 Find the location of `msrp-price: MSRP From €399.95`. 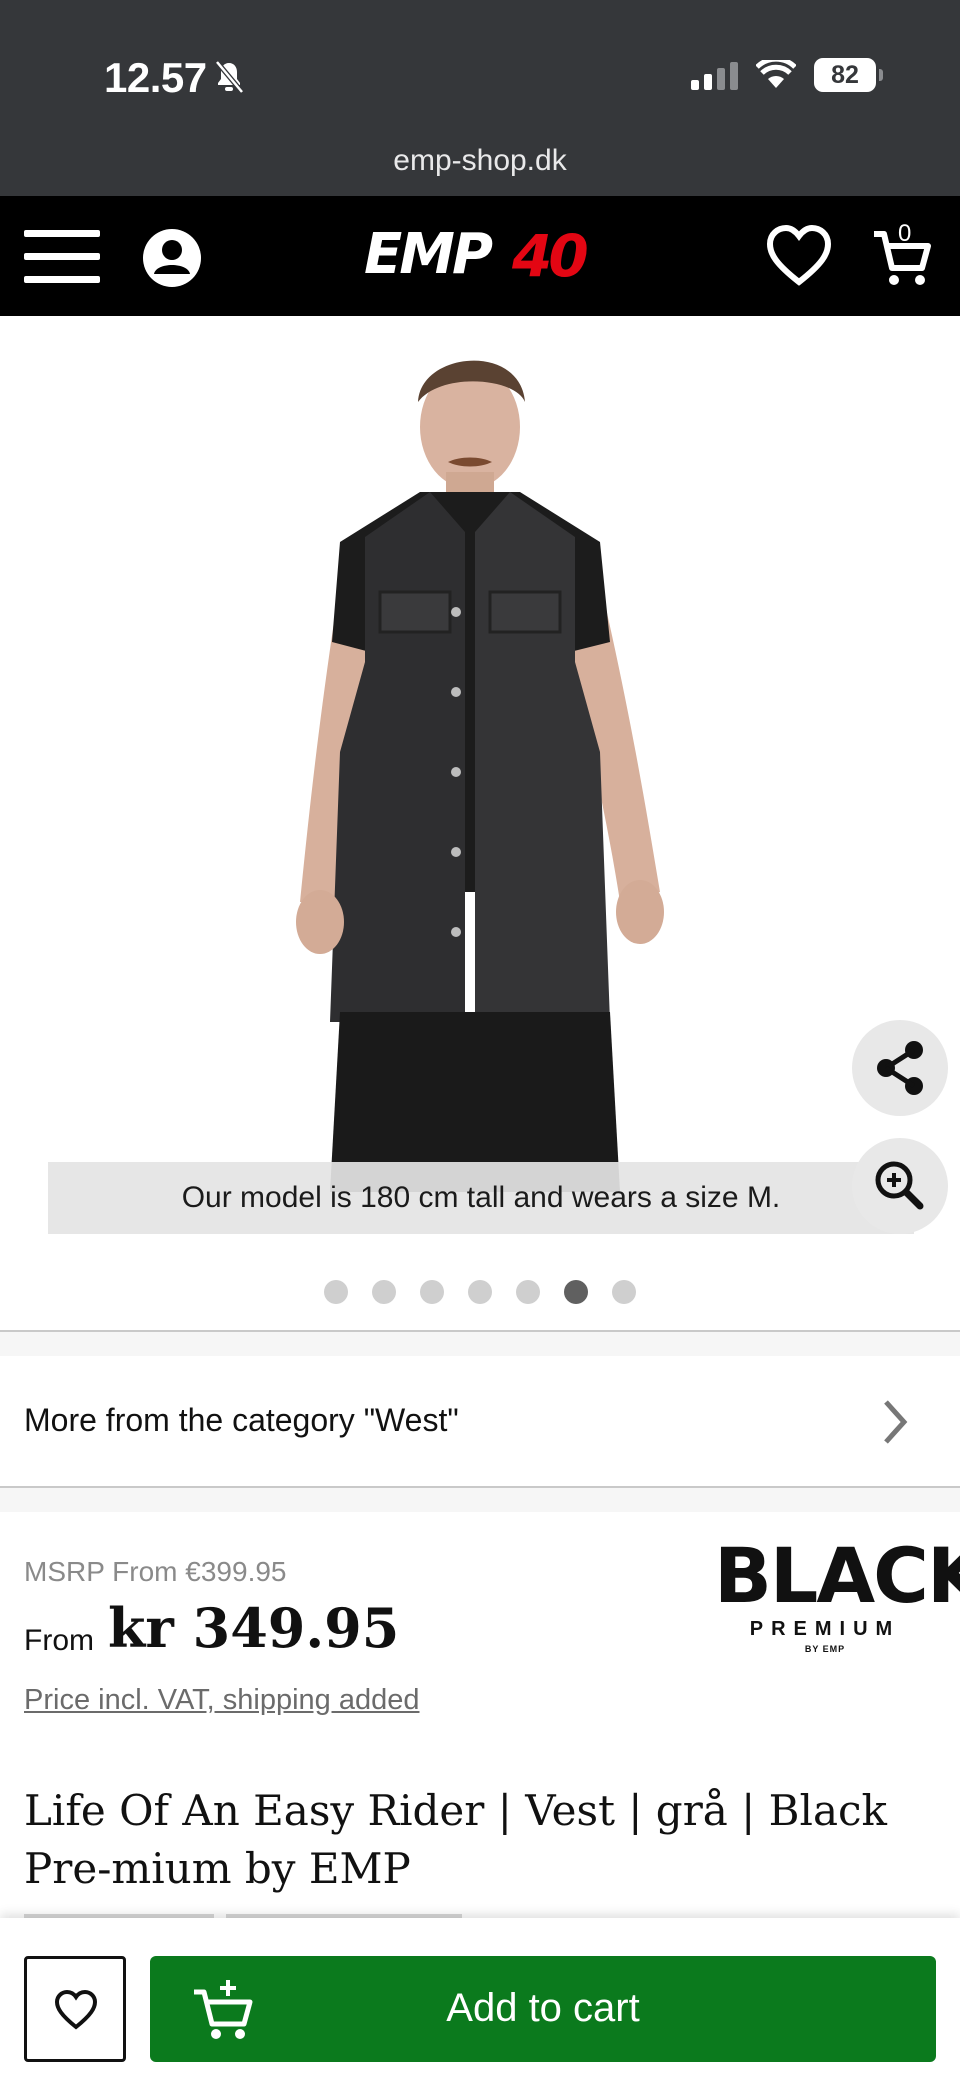

msrp-price: MSRP From €399.95 is located at coordinates (155, 1571).